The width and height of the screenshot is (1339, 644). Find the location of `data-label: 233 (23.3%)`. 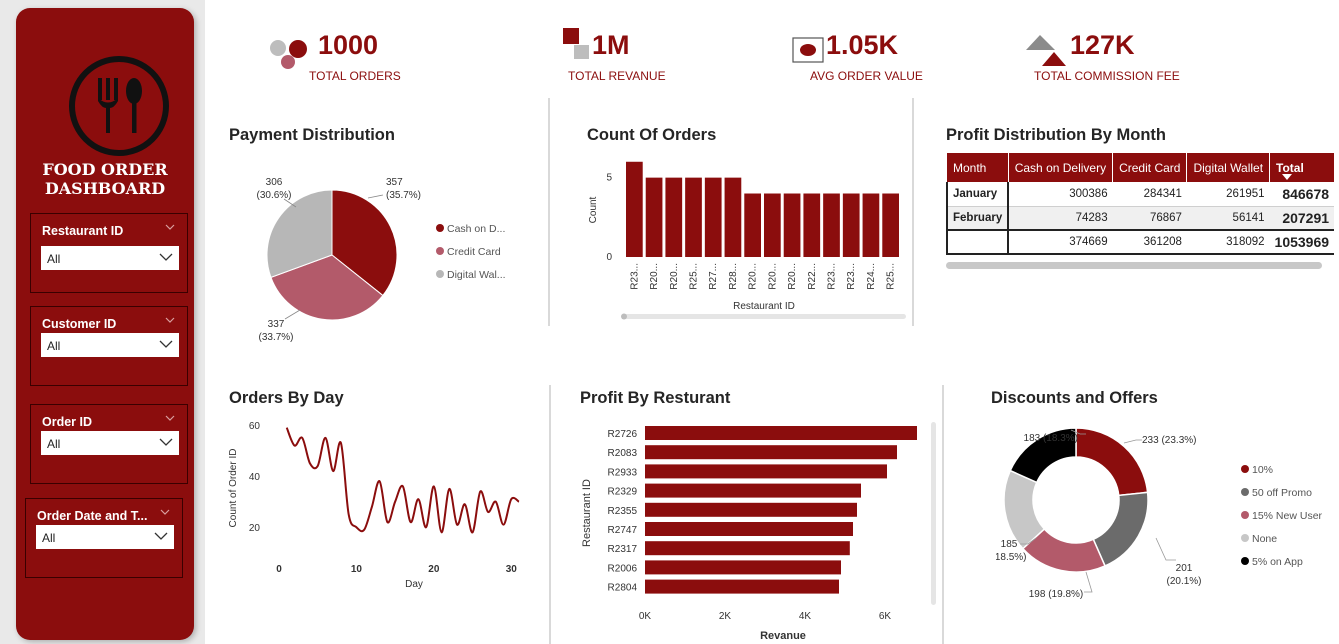

data-label: 233 (23.3%) is located at coordinates (1169, 440).